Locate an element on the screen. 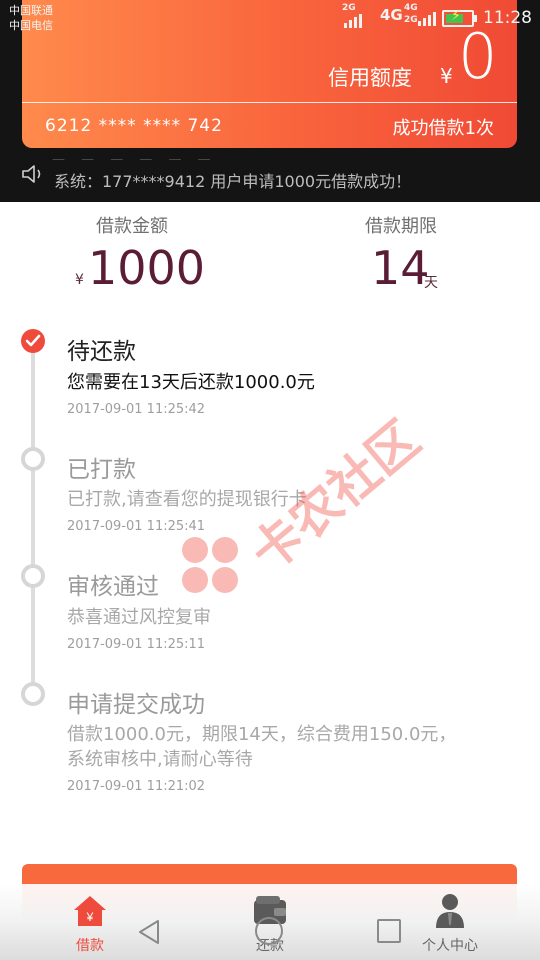 Image resolution: width=540 pixels, height=960 pixels. tab-profile: 个人中心 is located at coordinates (450, 922).